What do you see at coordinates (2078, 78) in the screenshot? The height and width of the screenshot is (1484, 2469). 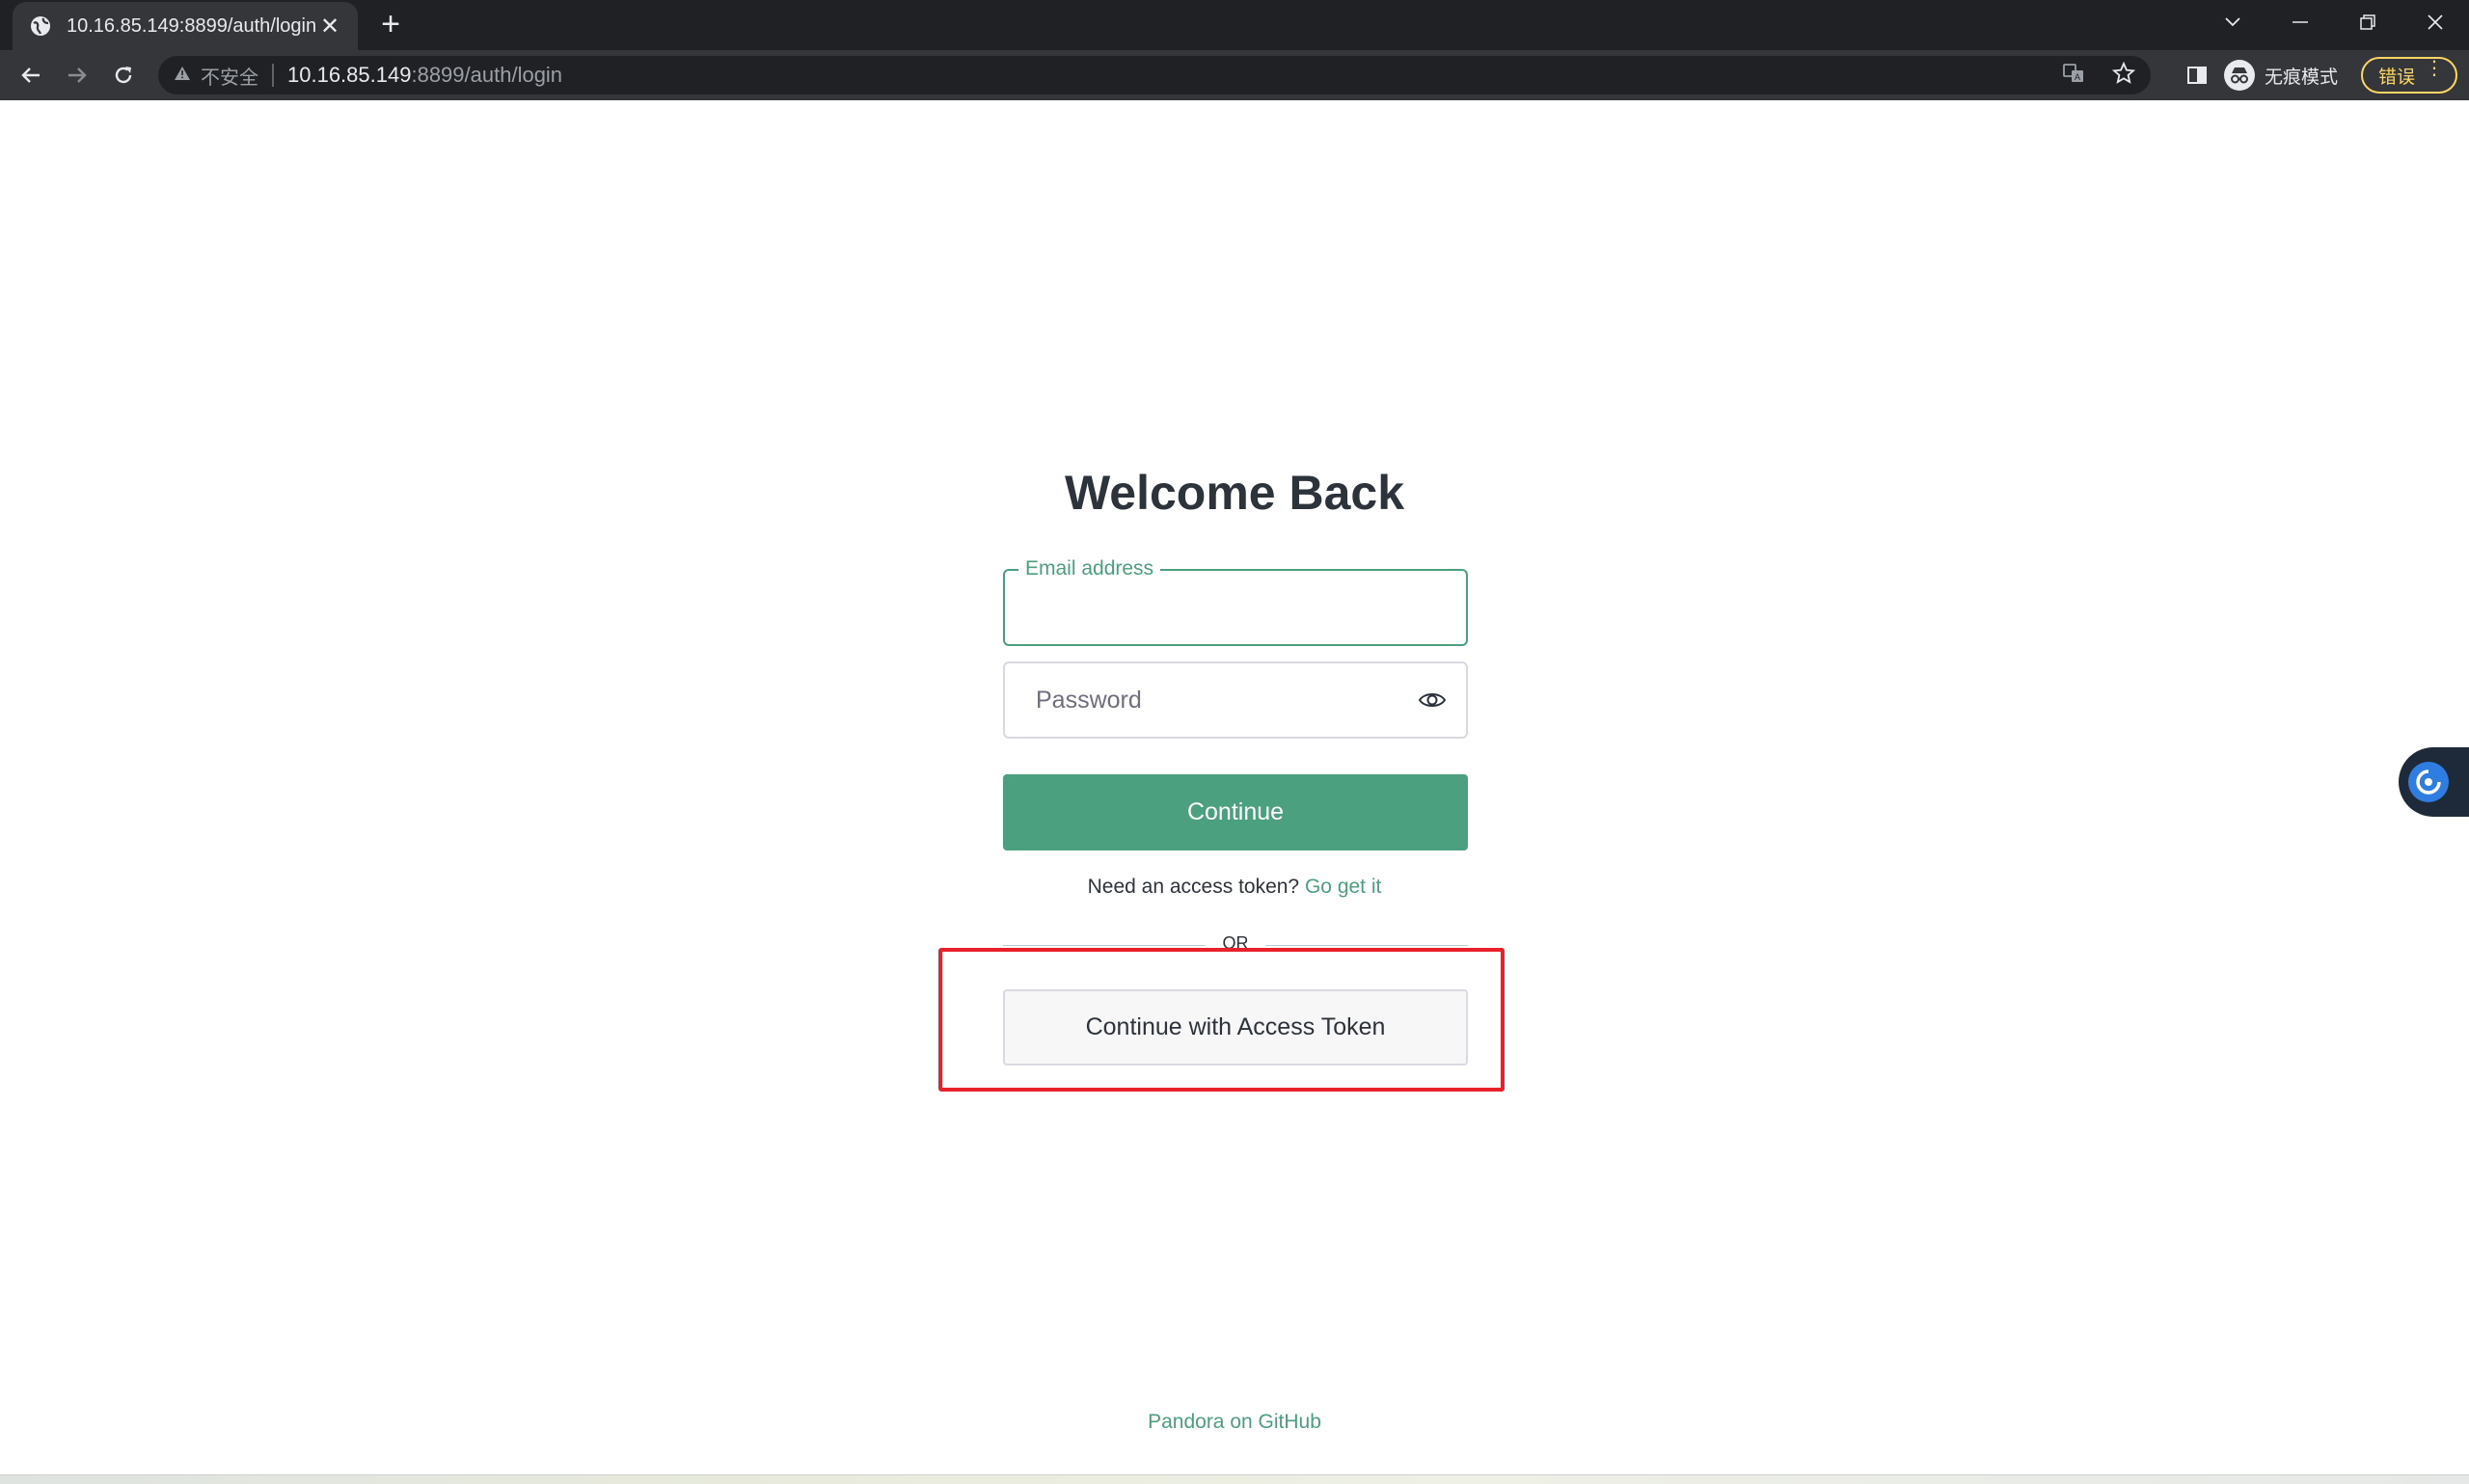 I see `svg-text: A` at bounding box center [2078, 78].